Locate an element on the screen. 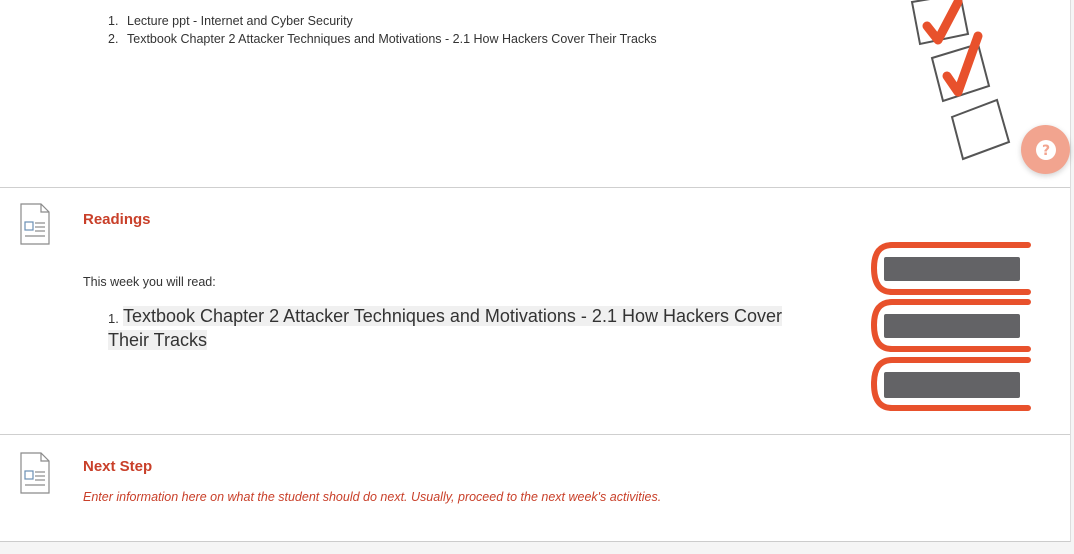 The image size is (1074, 554). checklist-illustration is located at coordinates (960, 80).